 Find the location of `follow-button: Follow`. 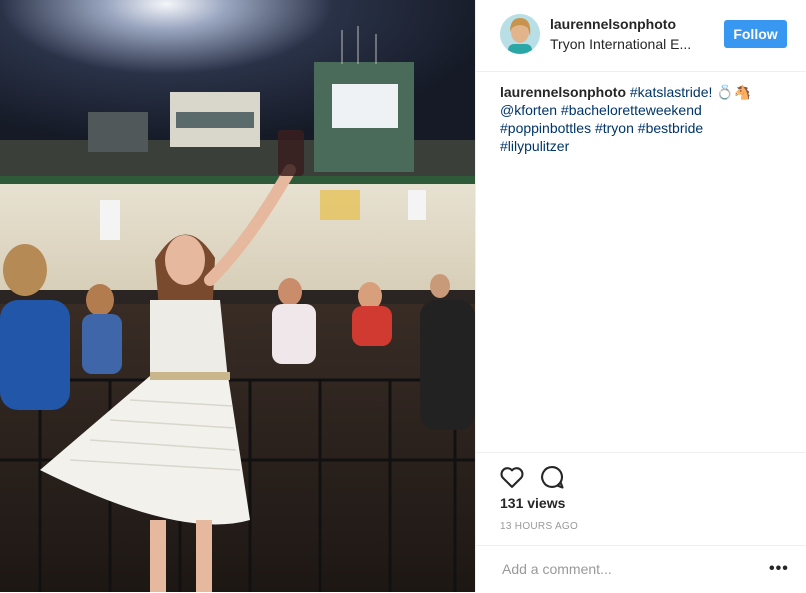

follow-button: Follow is located at coordinates (755, 34).